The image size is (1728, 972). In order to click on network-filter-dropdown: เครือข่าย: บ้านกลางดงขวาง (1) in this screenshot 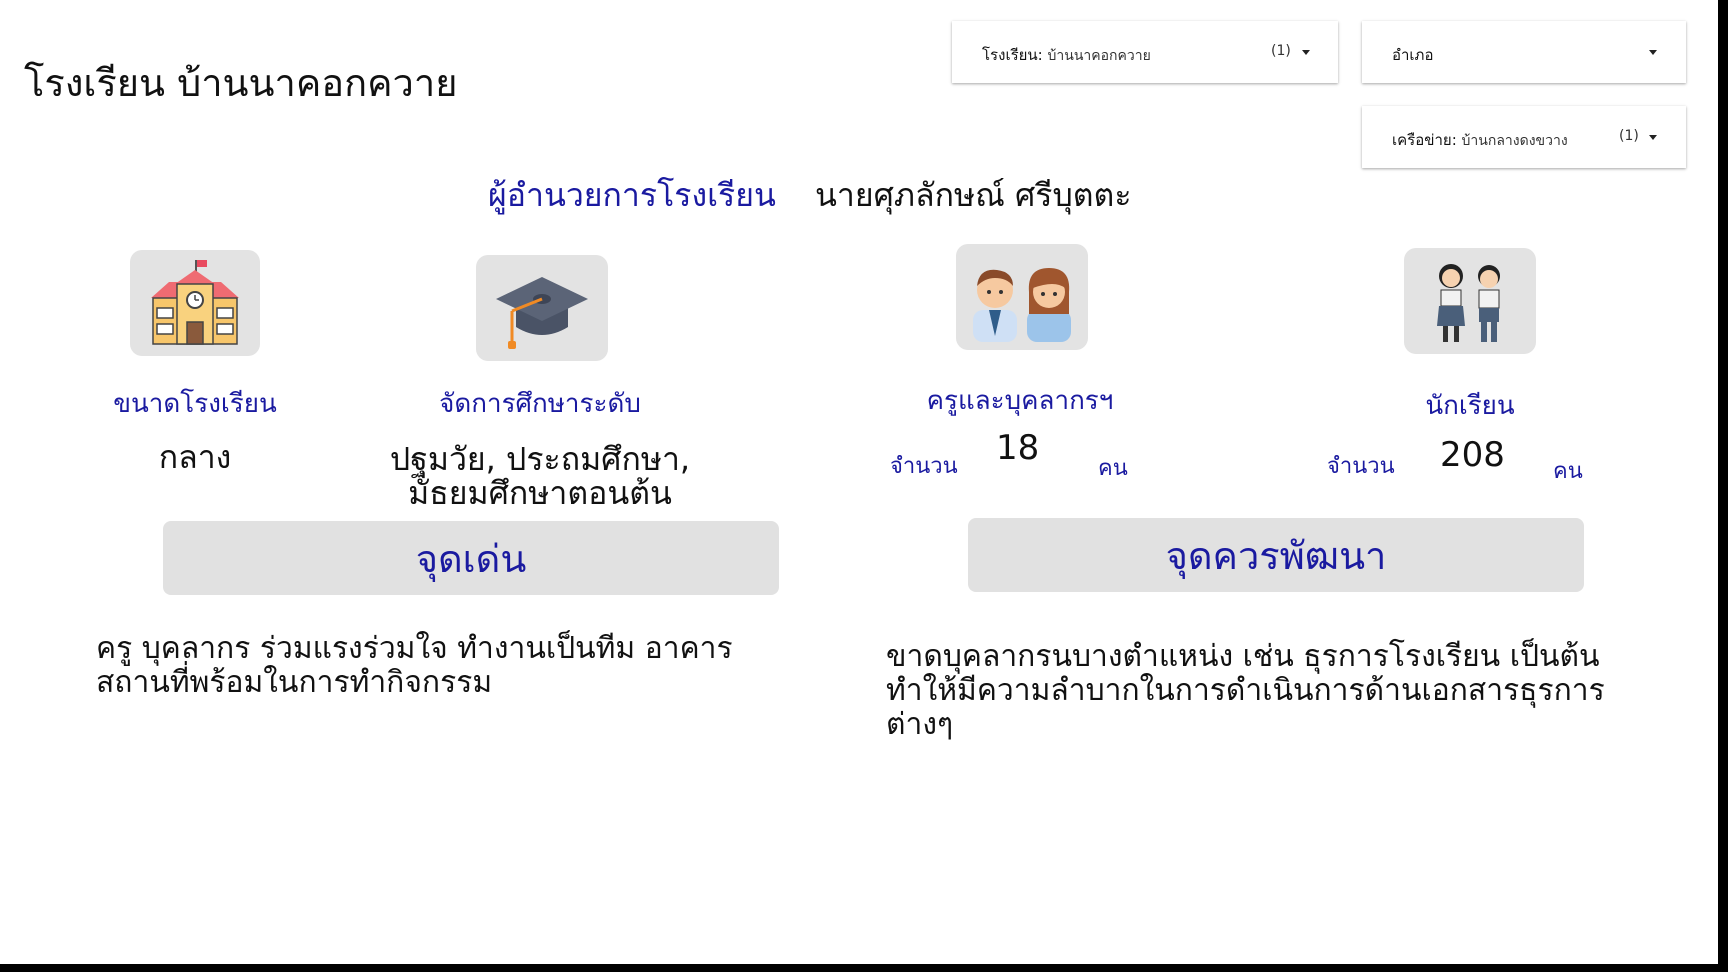, I will do `click(1524, 137)`.